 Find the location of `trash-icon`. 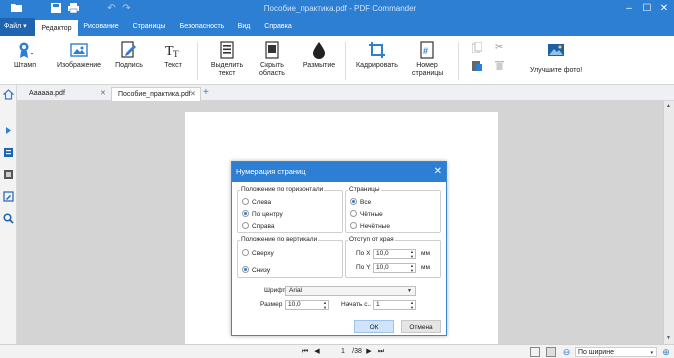

trash-icon is located at coordinates (500, 65).